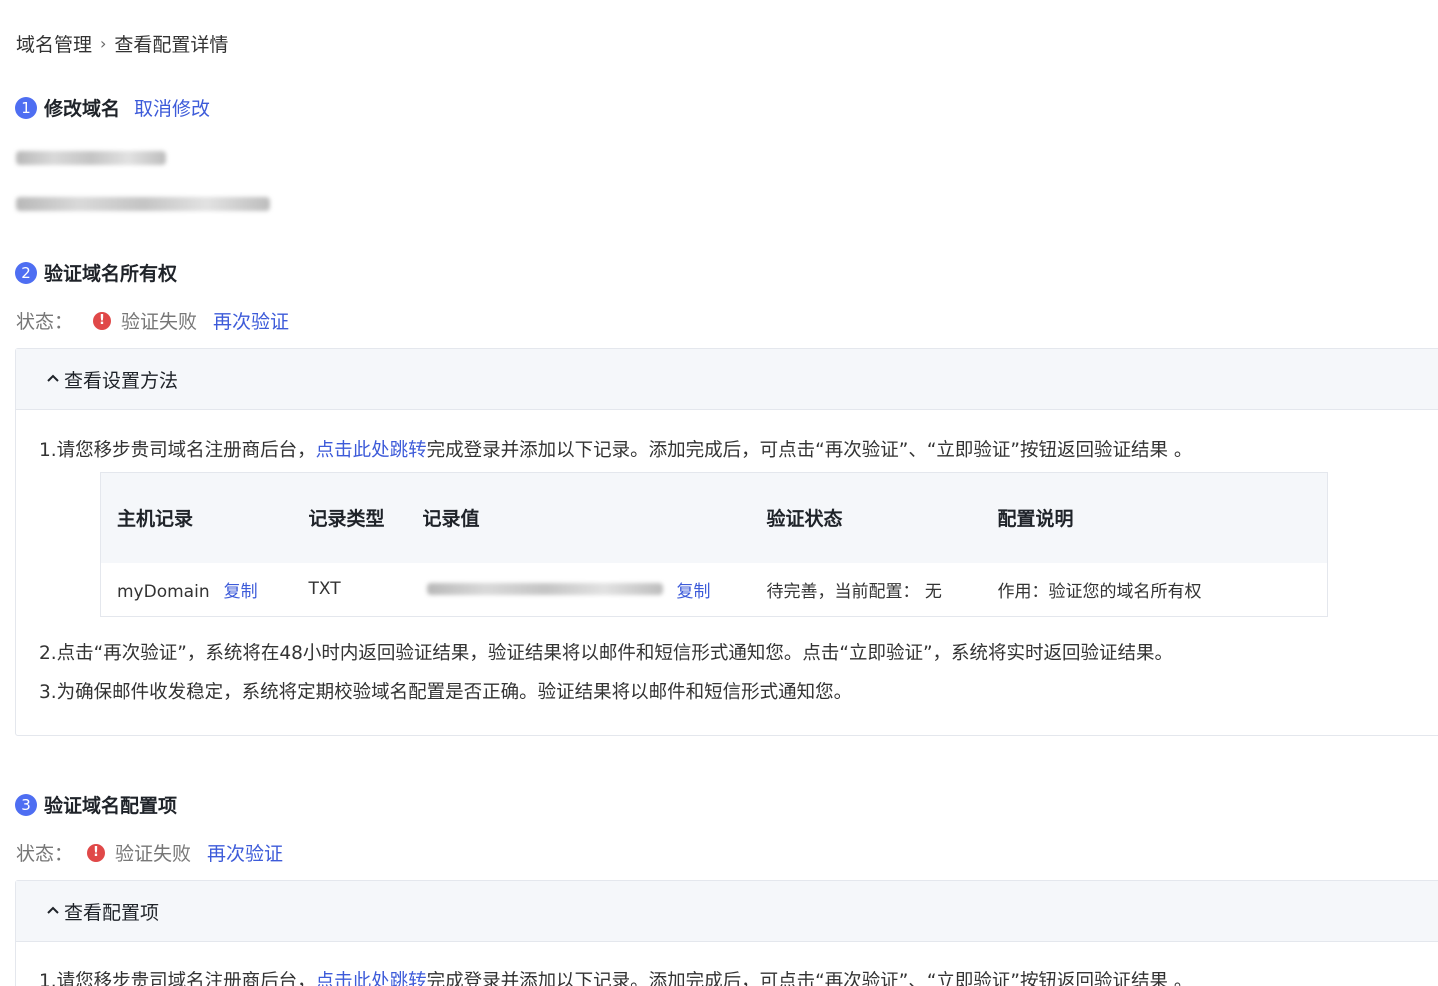 Image resolution: width=1438 pixels, height=986 pixels. What do you see at coordinates (112, 912) in the screenshot?
I see `step3-panel-toggle-label: 查看配置项` at bounding box center [112, 912].